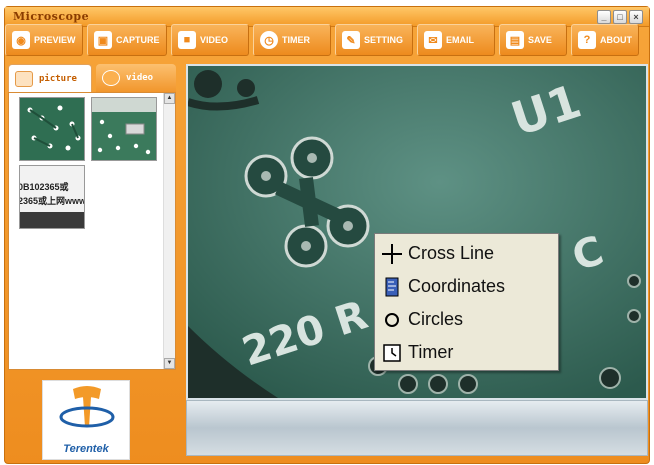 This screenshot has width=654, height=465. What do you see at coordinates (392, 253) in the screenshot?
I see `crosshair-icon` at bounding box center [392, 253].